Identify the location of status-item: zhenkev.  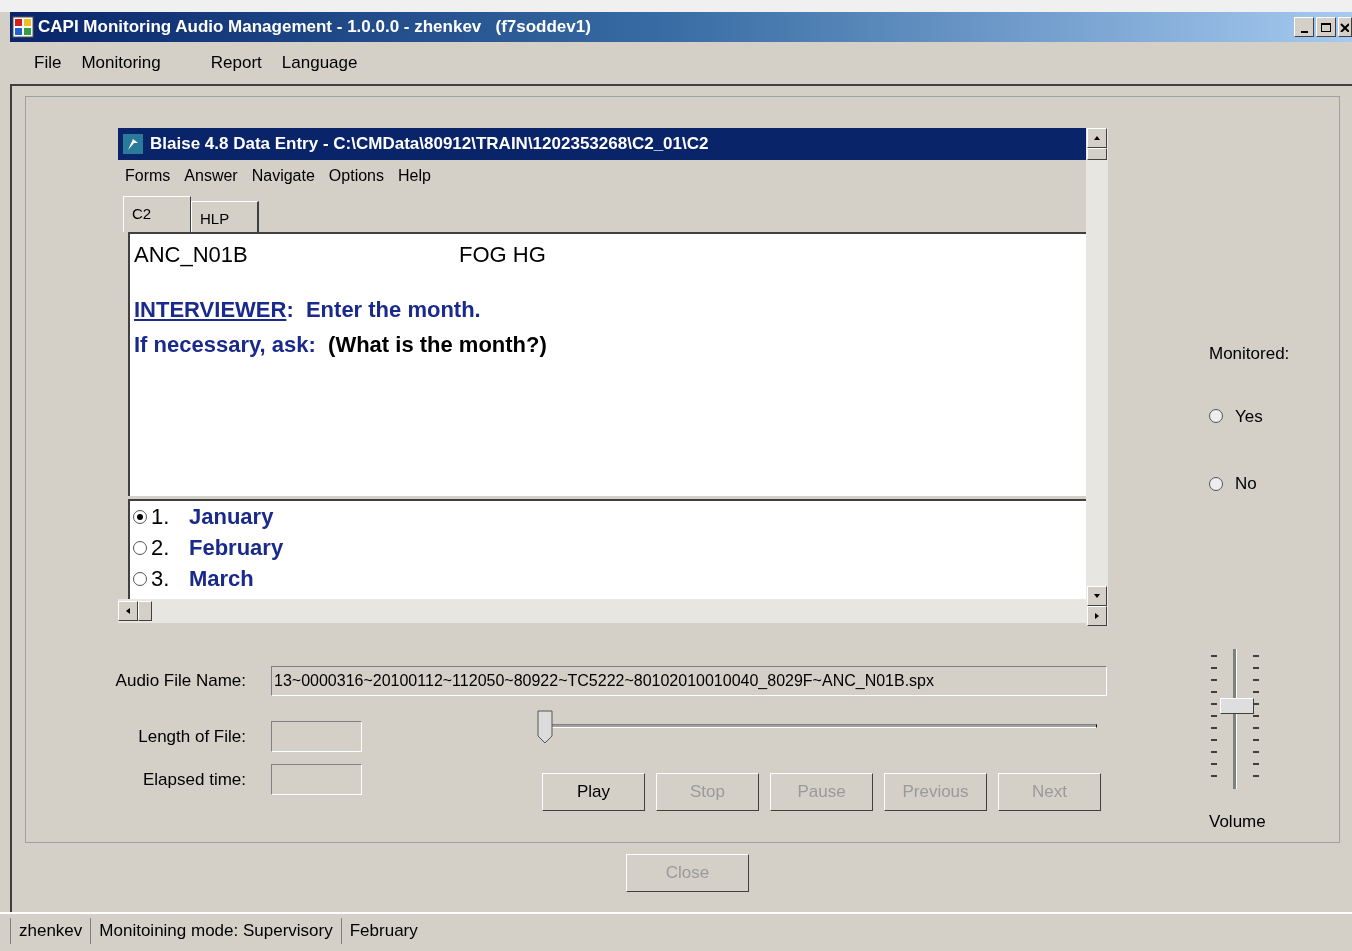
(50, 931).